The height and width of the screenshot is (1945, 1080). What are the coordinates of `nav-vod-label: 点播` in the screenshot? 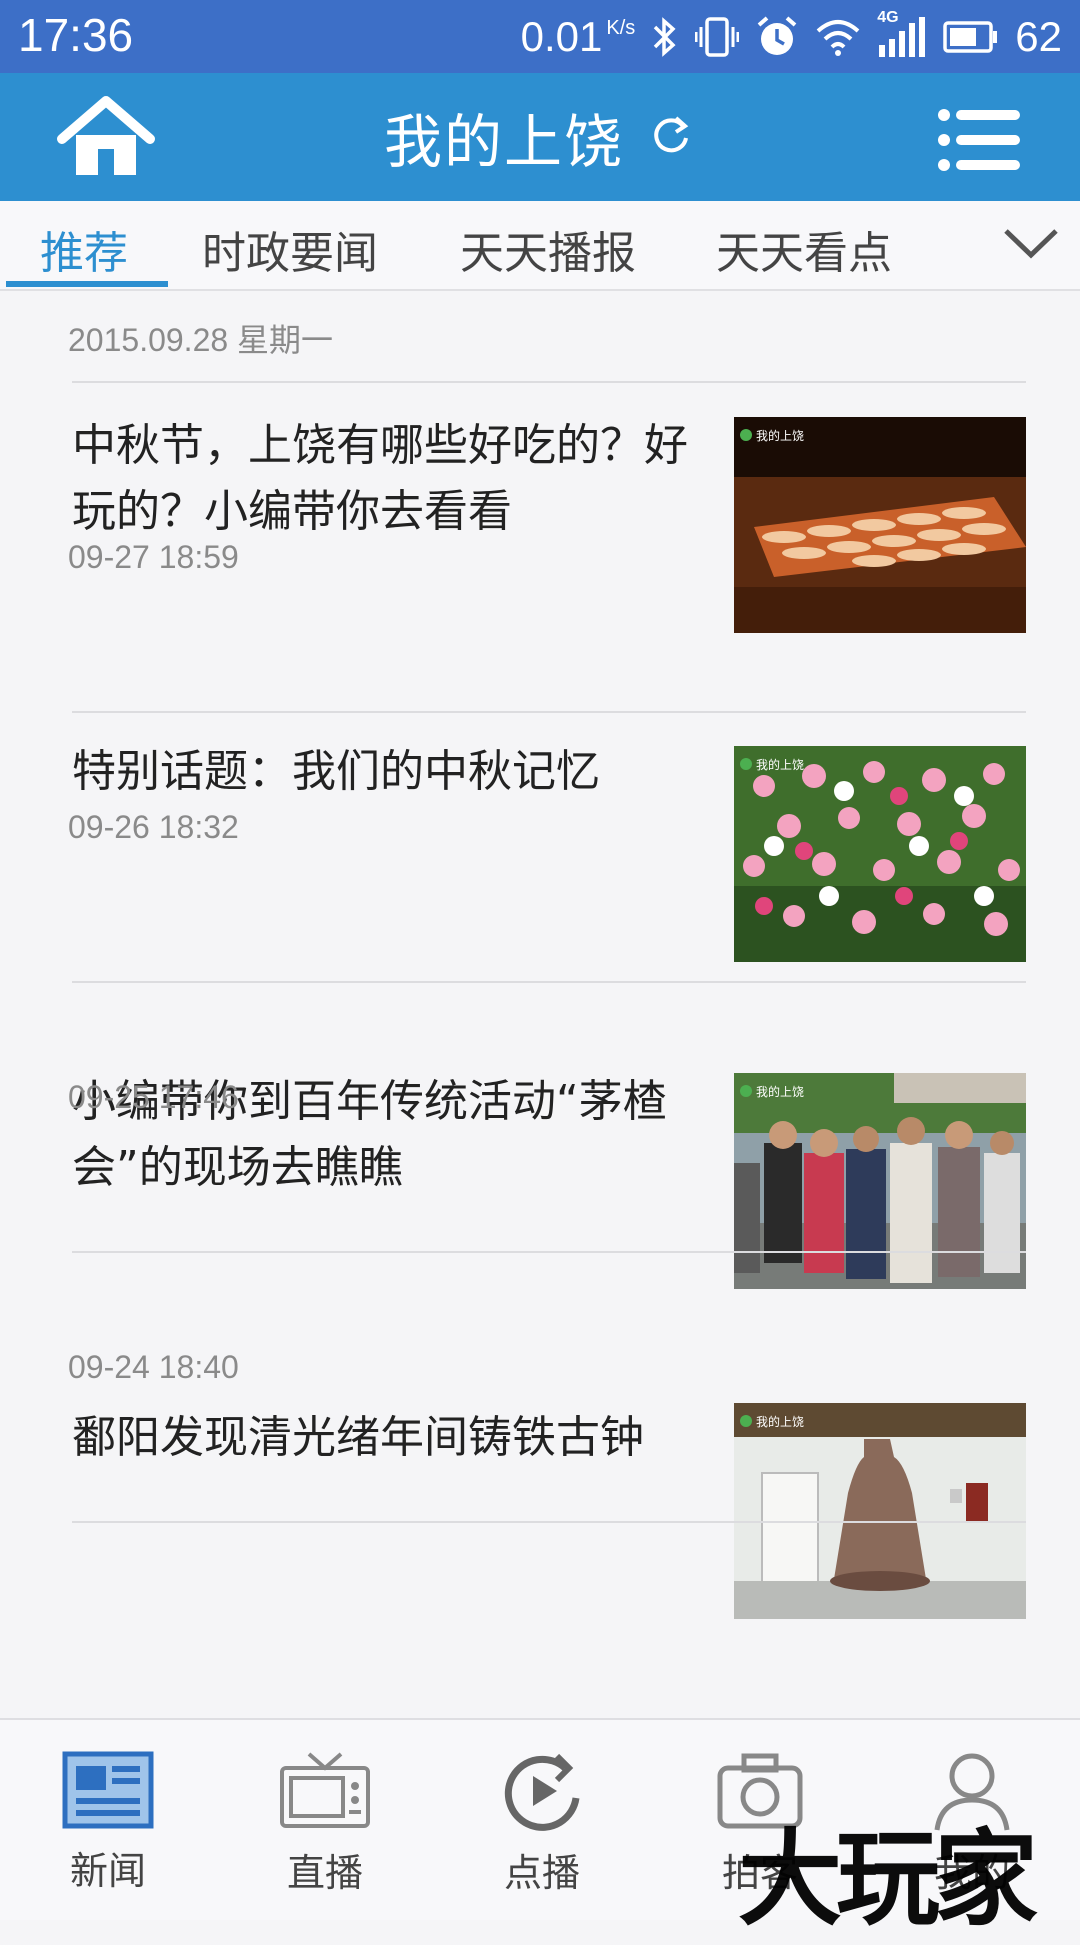 It's located at (541, 1873).